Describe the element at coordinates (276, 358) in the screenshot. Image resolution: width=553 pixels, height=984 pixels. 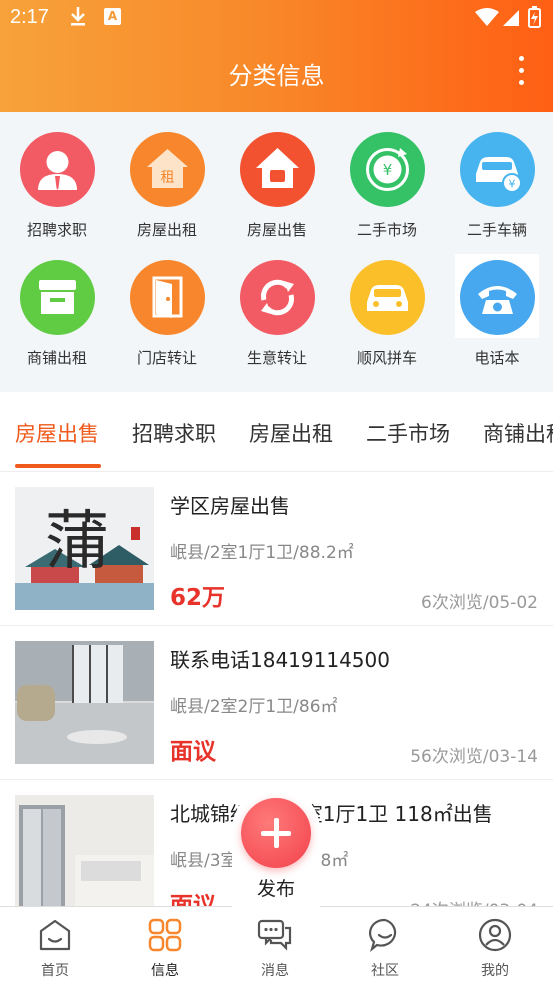
I see `category-label: 生意转让` at that location.